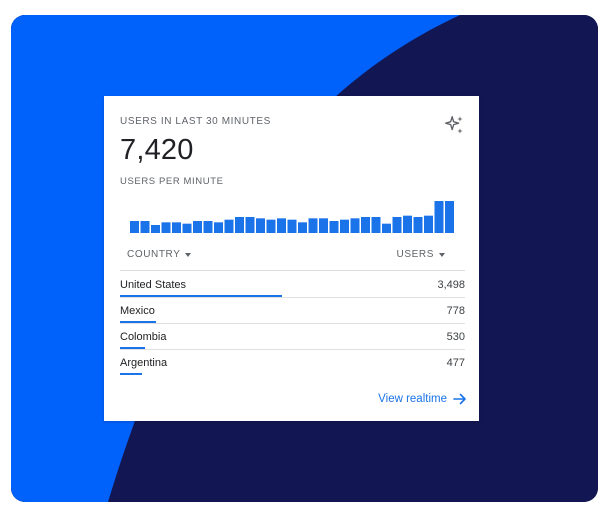 The image size is (612, 516). I want to click on table-row: United States 3,498, so click(292, 284).